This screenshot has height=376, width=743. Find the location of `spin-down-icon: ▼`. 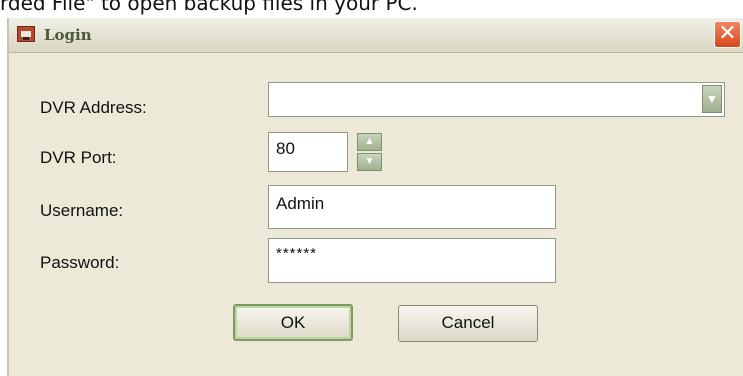

spin-down-icon: ▼ is located at coordinates (369, 162).